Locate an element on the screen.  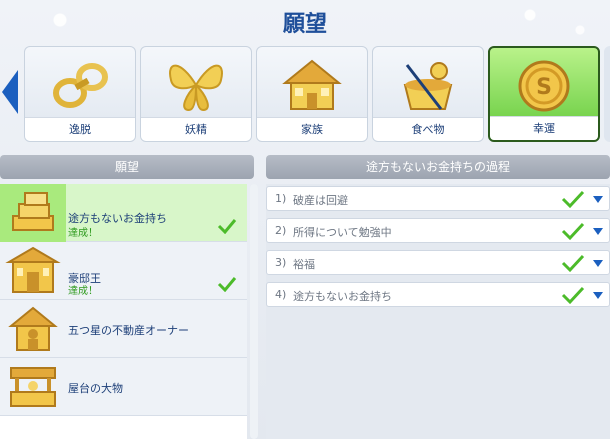
tab-food: 食べ物 is located at coordinates (428, 94).